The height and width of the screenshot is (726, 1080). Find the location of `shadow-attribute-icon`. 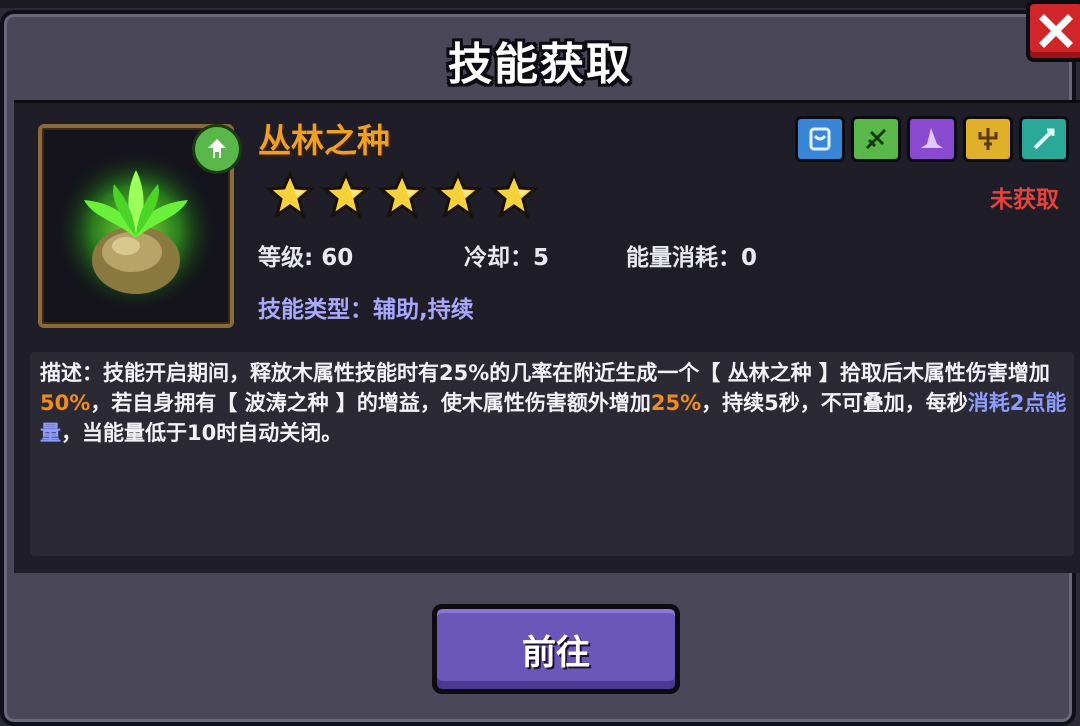

shadow-attribute-icon is located at coordinates (932, 139).